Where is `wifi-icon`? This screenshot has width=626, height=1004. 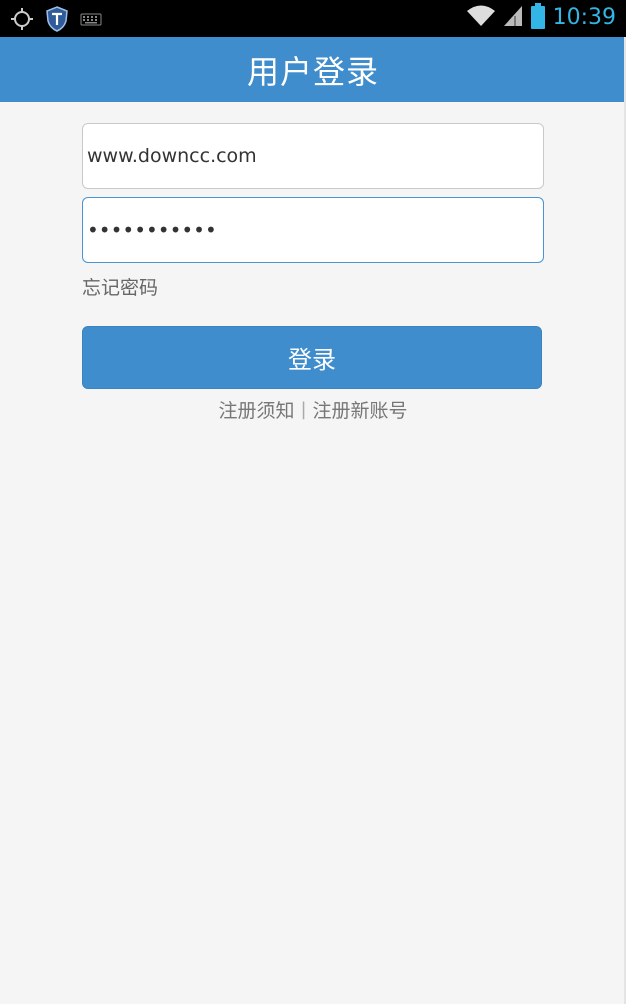 wifi-icon is located at coordinates (480, 18).